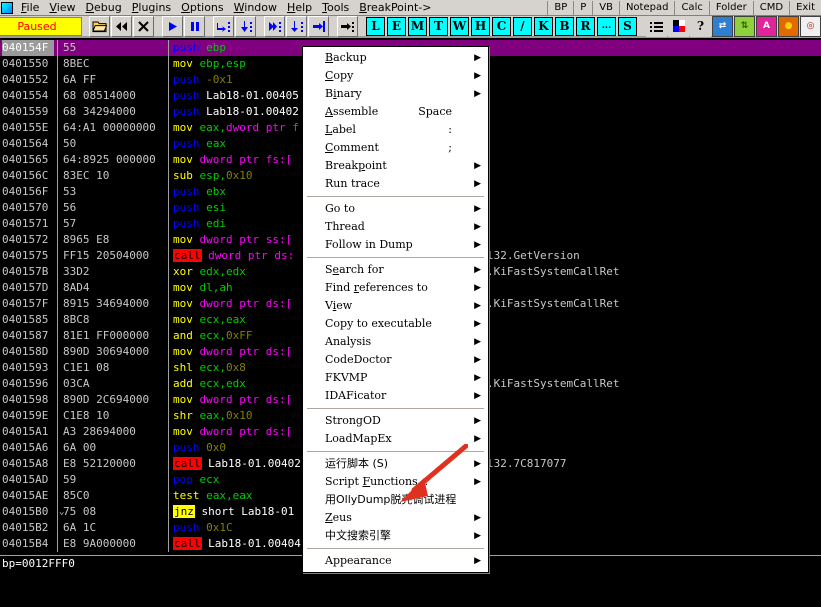  I want to click on menu-button-vb: VB, so click(605, 7).